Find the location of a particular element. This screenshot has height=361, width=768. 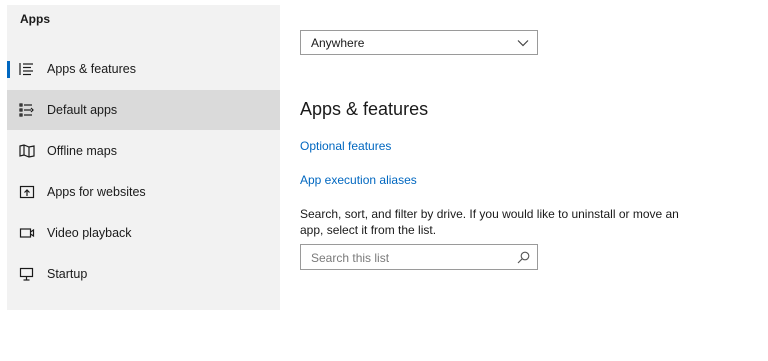

sidebar-item-label: Default apps is located at coordinates (82, 110).